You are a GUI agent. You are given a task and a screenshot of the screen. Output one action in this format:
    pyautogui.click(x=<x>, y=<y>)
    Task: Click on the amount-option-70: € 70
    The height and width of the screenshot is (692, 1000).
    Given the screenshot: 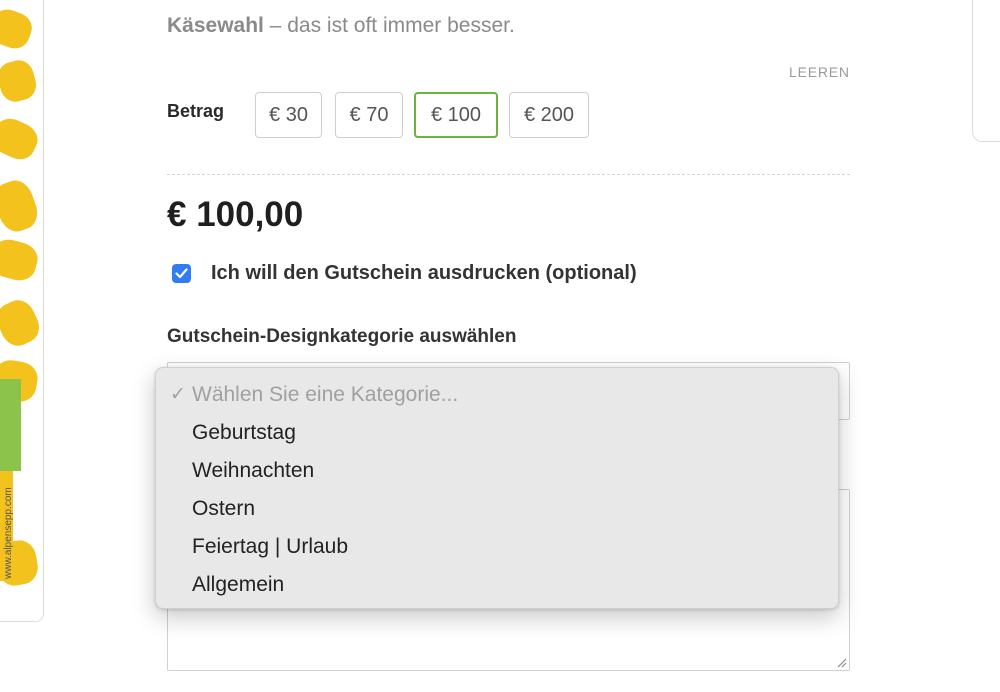 What is the action you would take?
    pyautogui.click(x=369, y=115)
    